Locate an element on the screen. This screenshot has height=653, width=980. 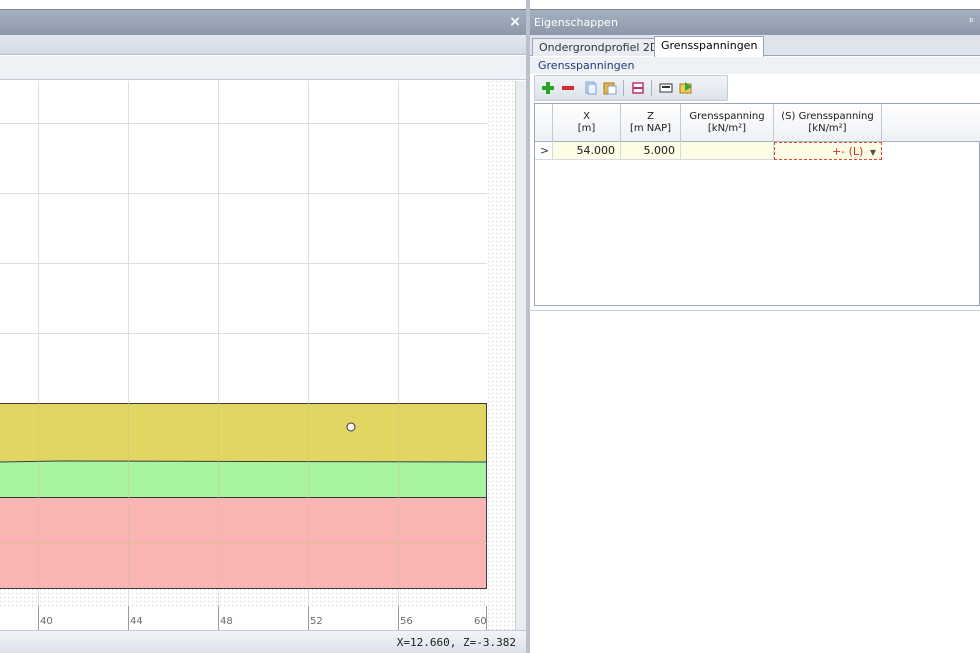
column-header-label: Grensspanning is located at coordinates (727, 116).